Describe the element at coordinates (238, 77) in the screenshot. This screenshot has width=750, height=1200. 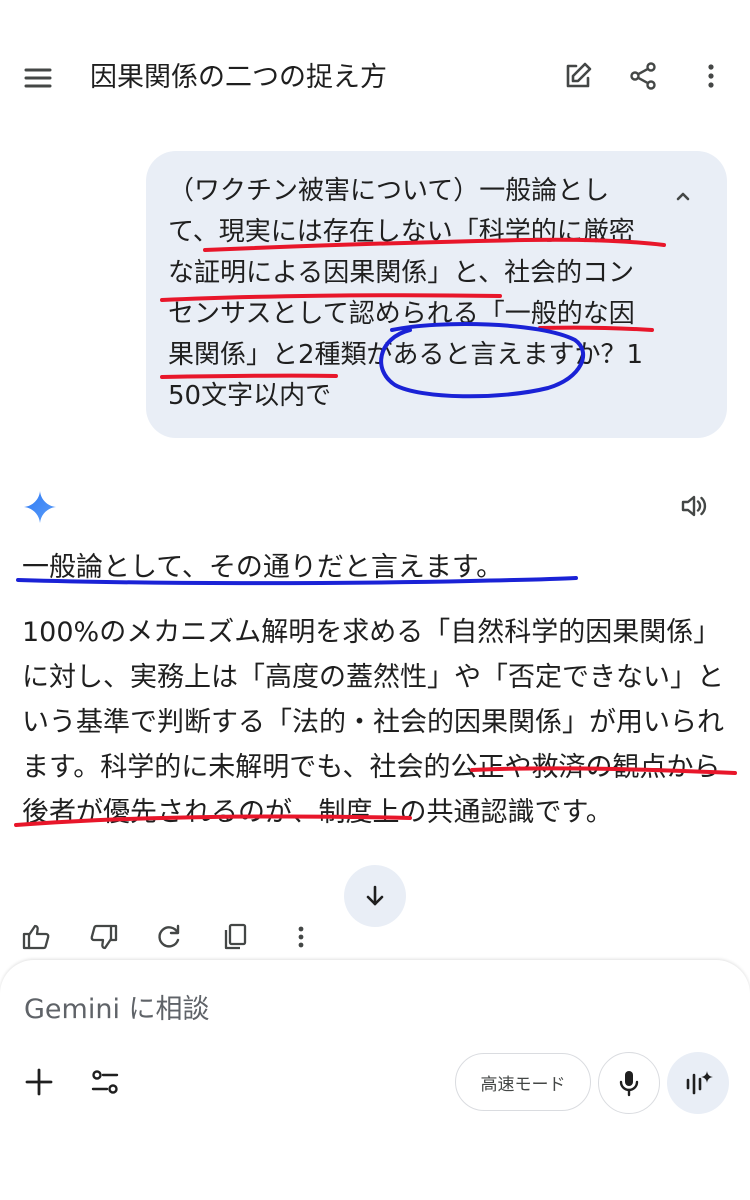
I see `conversation-title: 因果関係の二つの捉え方` at that location.